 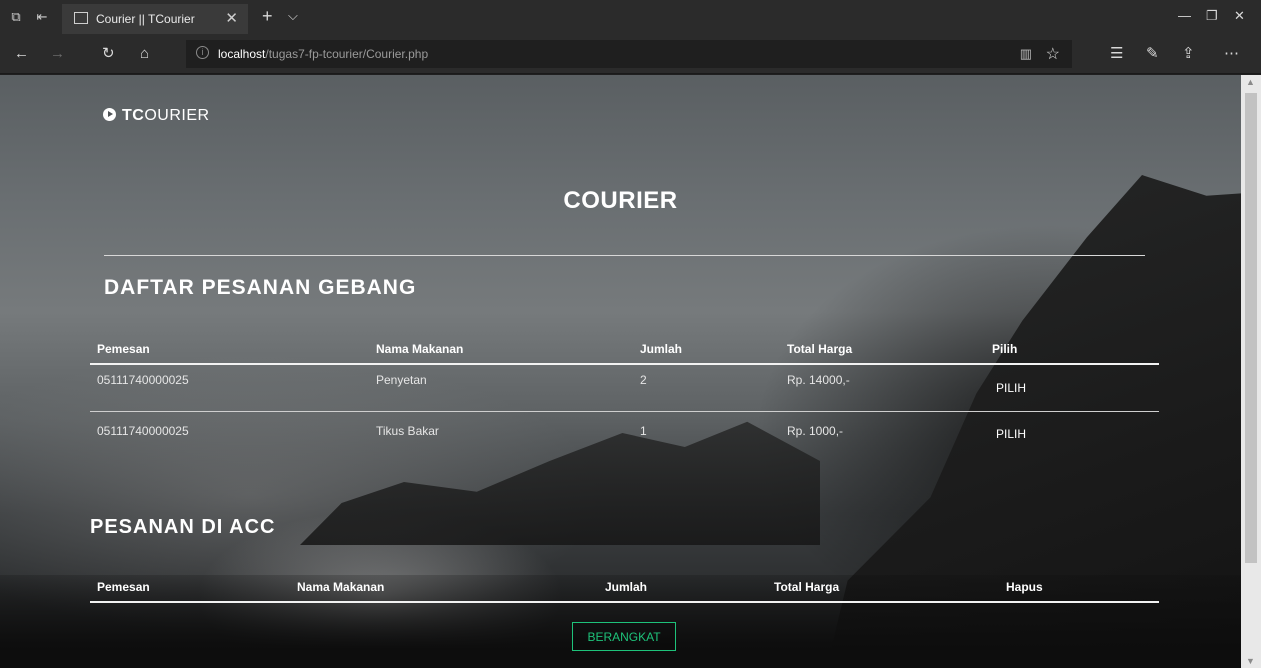 I want to click on url-text: localhost/tugas7-fp-tcourier/Courier.php, so click(x=323, y=54).